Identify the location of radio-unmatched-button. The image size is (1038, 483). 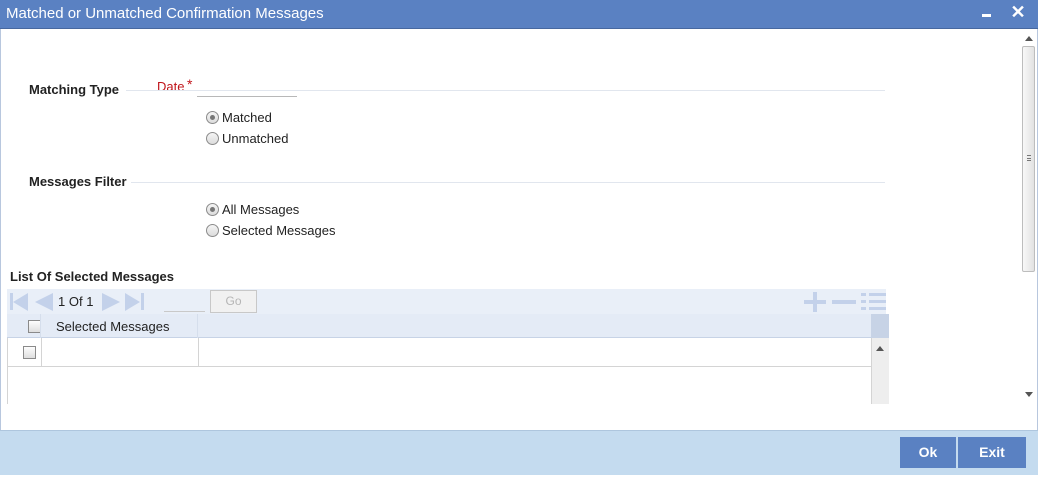
(212, 138).